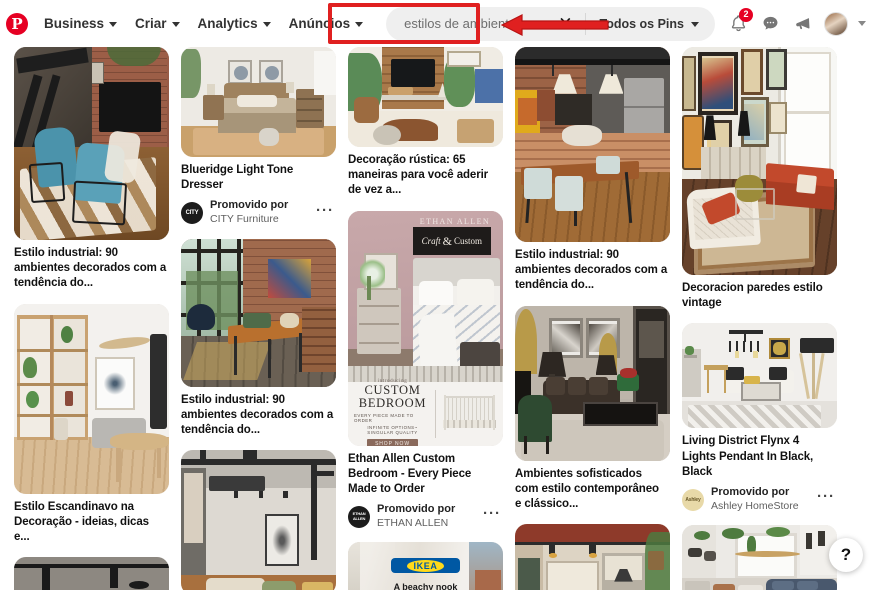  I want to click on ad-sub-3: SINGULAR QUALITY, so click(392, 432).